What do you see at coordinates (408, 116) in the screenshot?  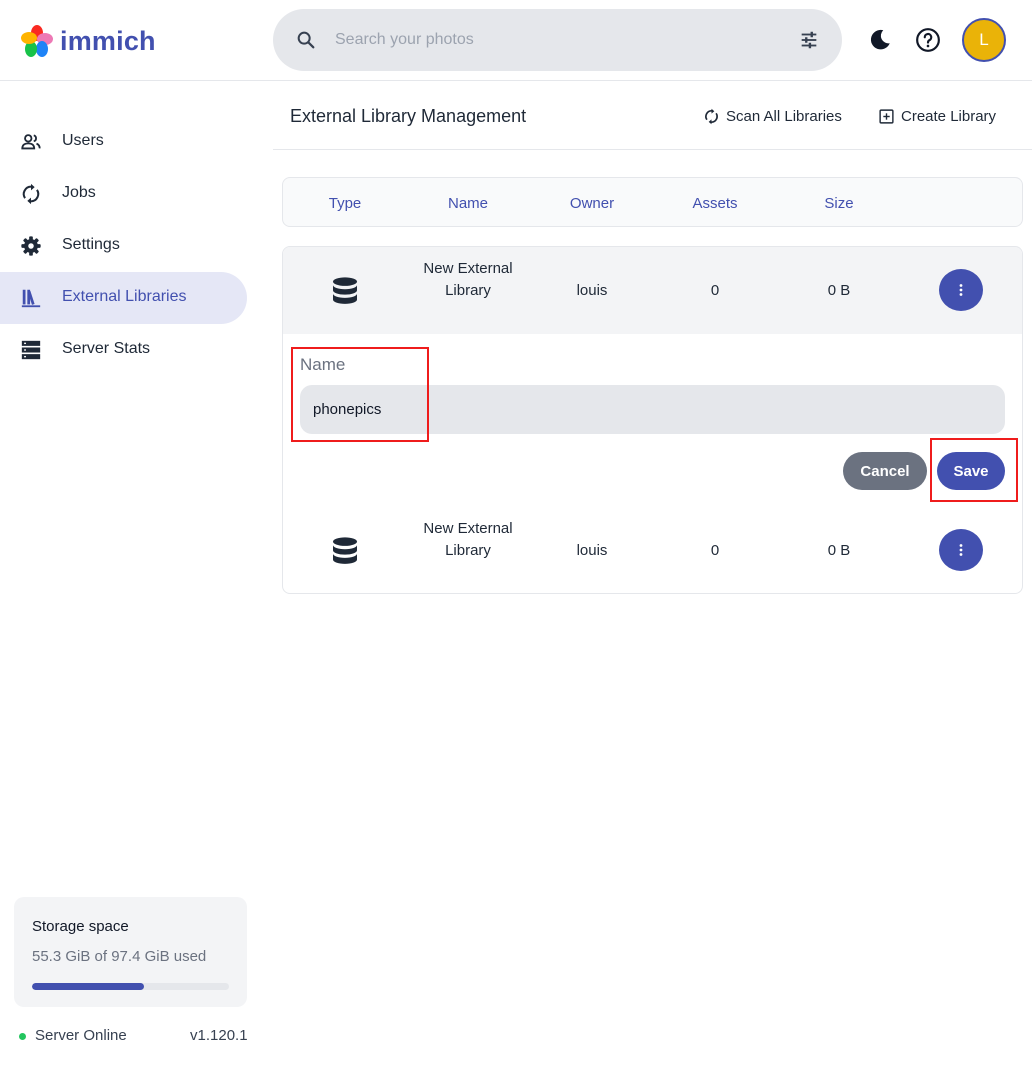 I see `page-title: External Library Management` at bounding box center [408, 116].